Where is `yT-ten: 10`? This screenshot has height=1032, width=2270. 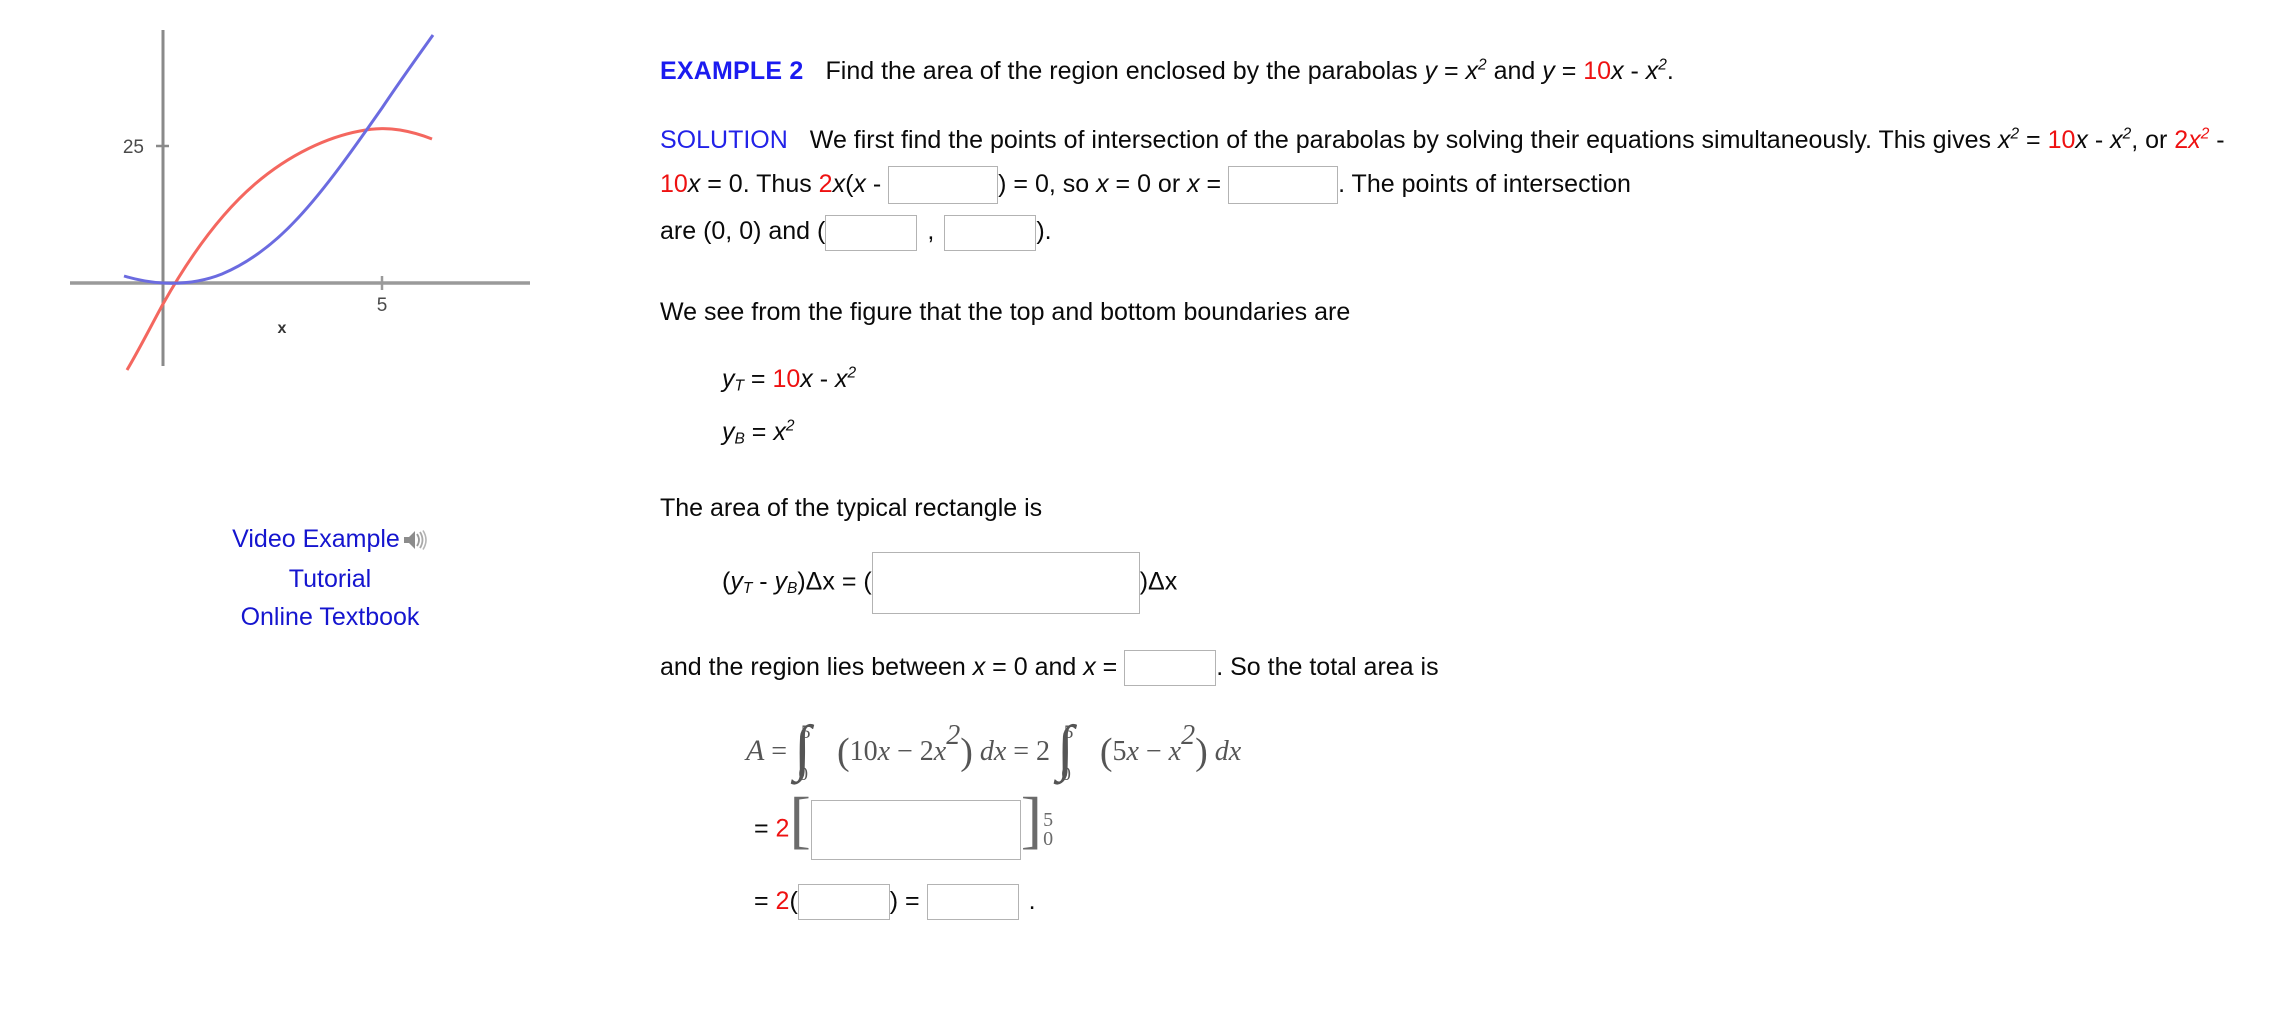
yT-ten: 10 is located at coordinates (786, 378).